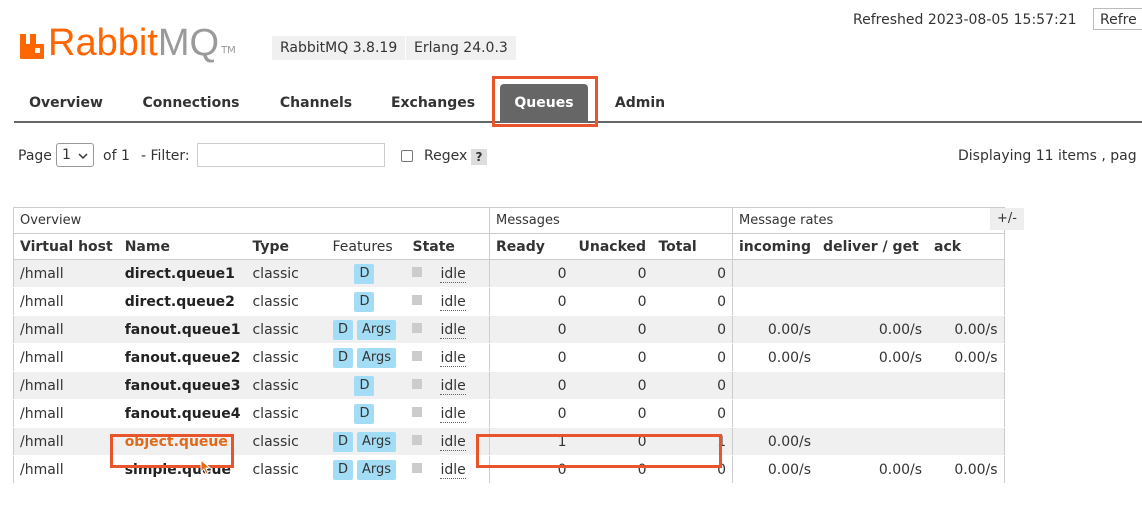 The height and width of the screenshot is (519, 1142). What do you see at coordinates (182, 413) in the screenshot?
I see `queue-name-link: fanout.queue4` at bounding box center [182, 413].